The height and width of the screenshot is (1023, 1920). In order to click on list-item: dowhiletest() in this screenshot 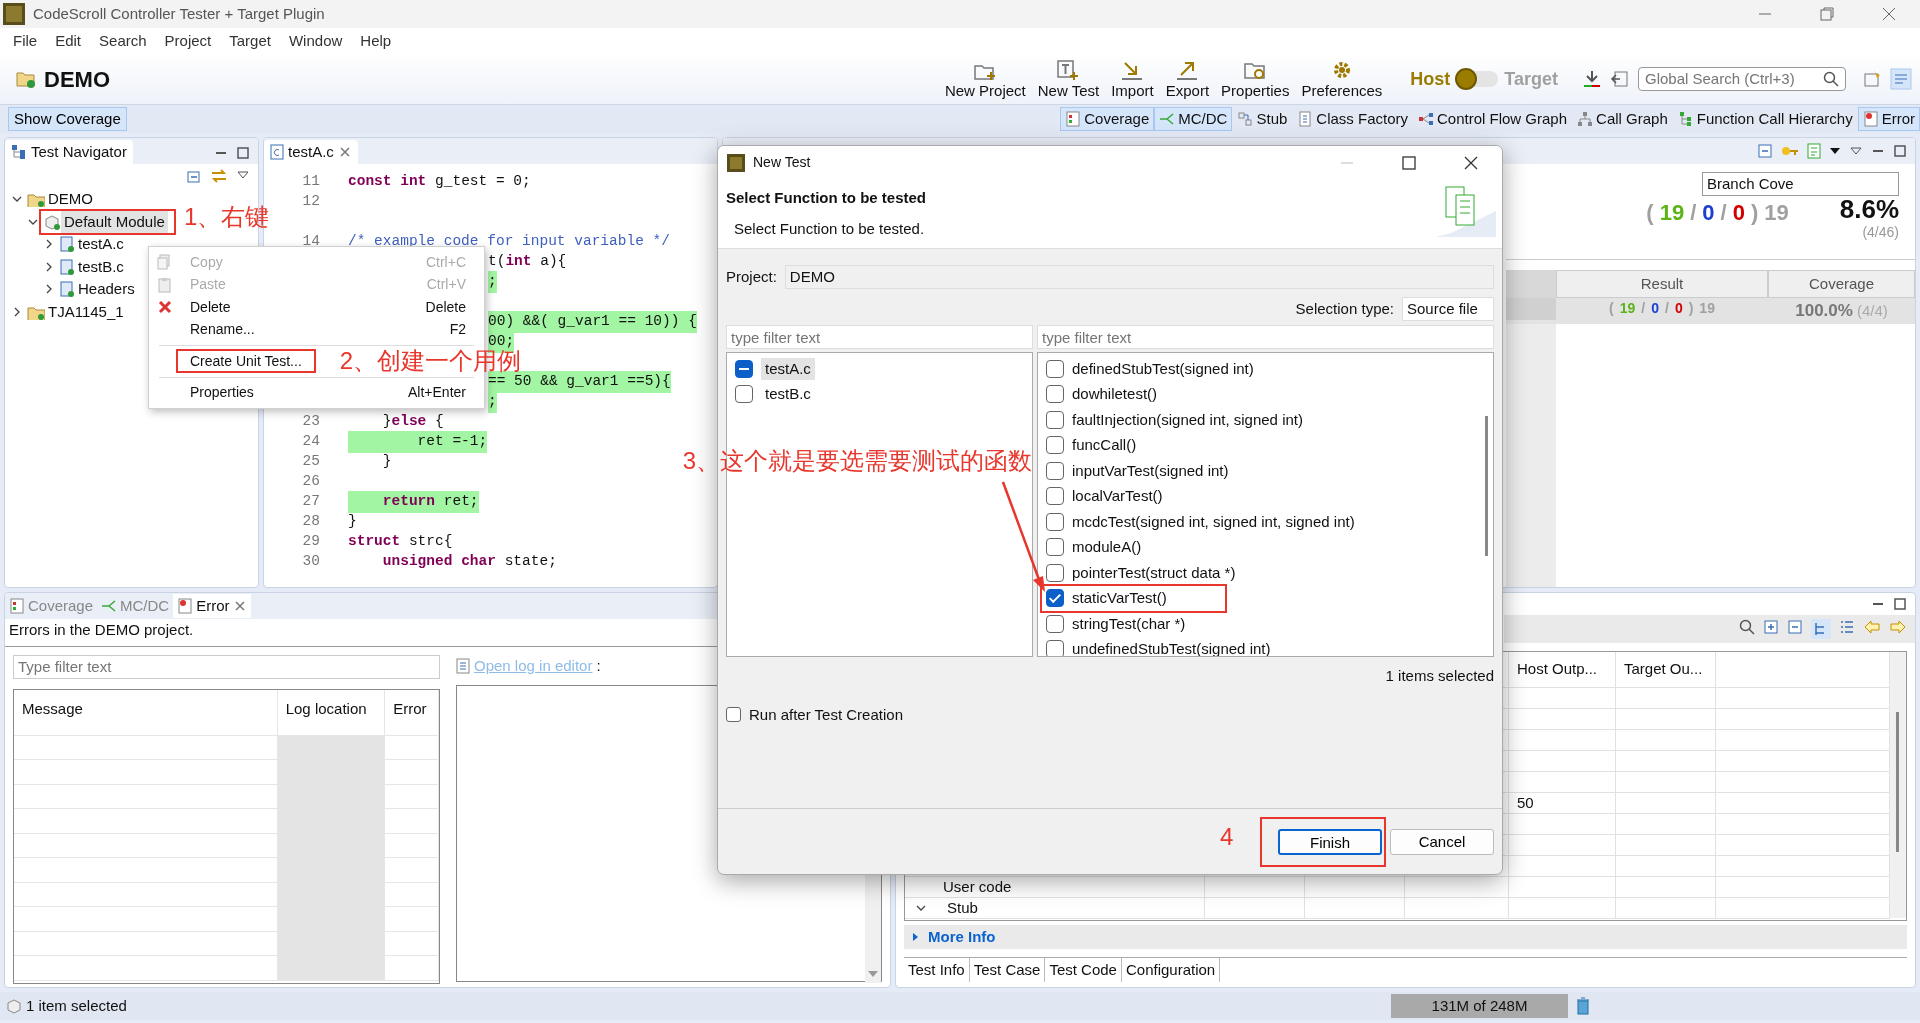, I will do `click(1115, 394)`.